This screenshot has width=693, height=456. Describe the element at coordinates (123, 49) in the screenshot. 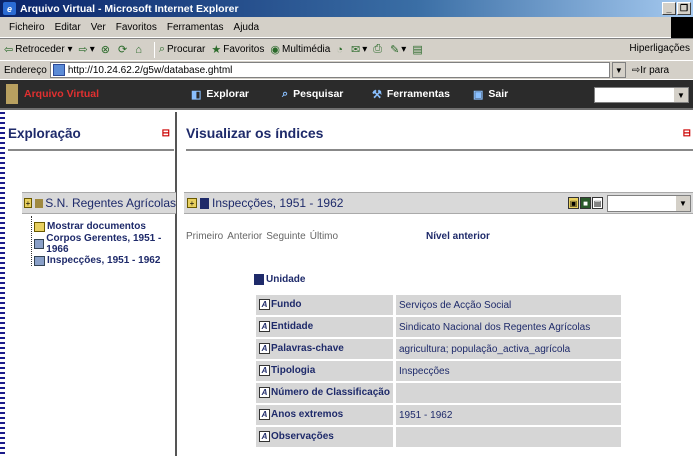

I see `refresh-button: ⟳` at that location.